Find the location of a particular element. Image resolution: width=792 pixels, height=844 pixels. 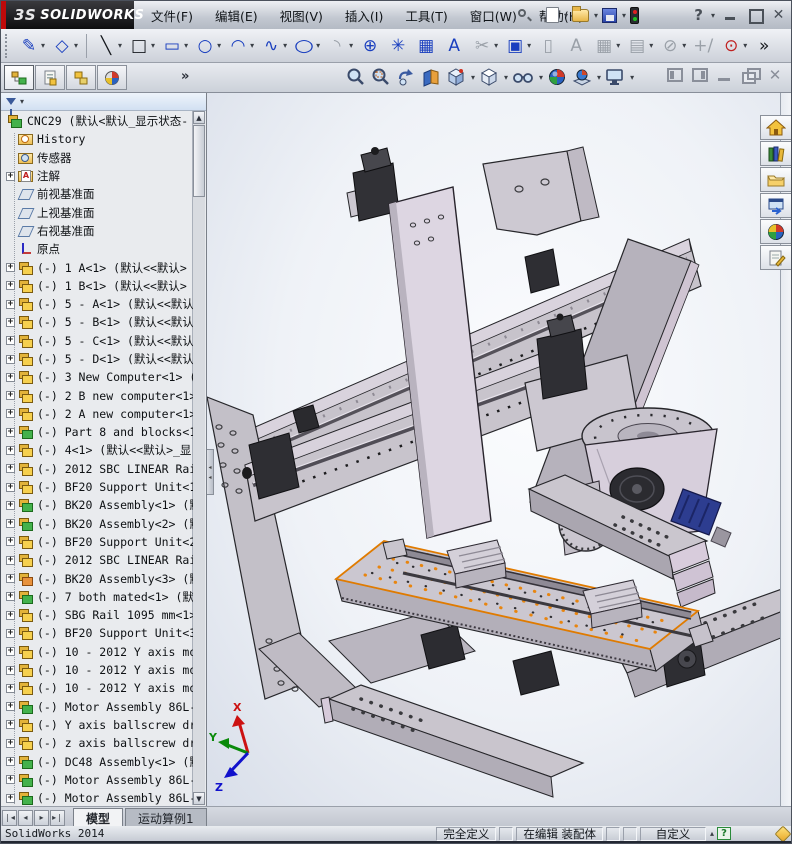

apply-scene-icon is located at coordinates (582, 77).